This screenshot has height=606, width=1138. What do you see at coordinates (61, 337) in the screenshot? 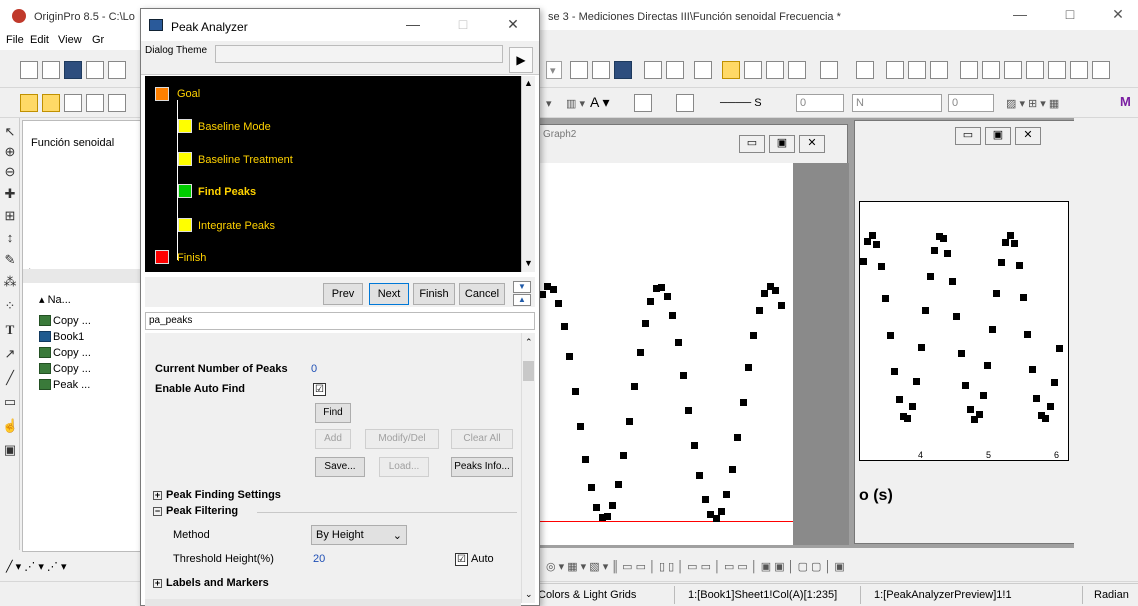
I see `list-item: Book1` at bounding box center [61, 337].